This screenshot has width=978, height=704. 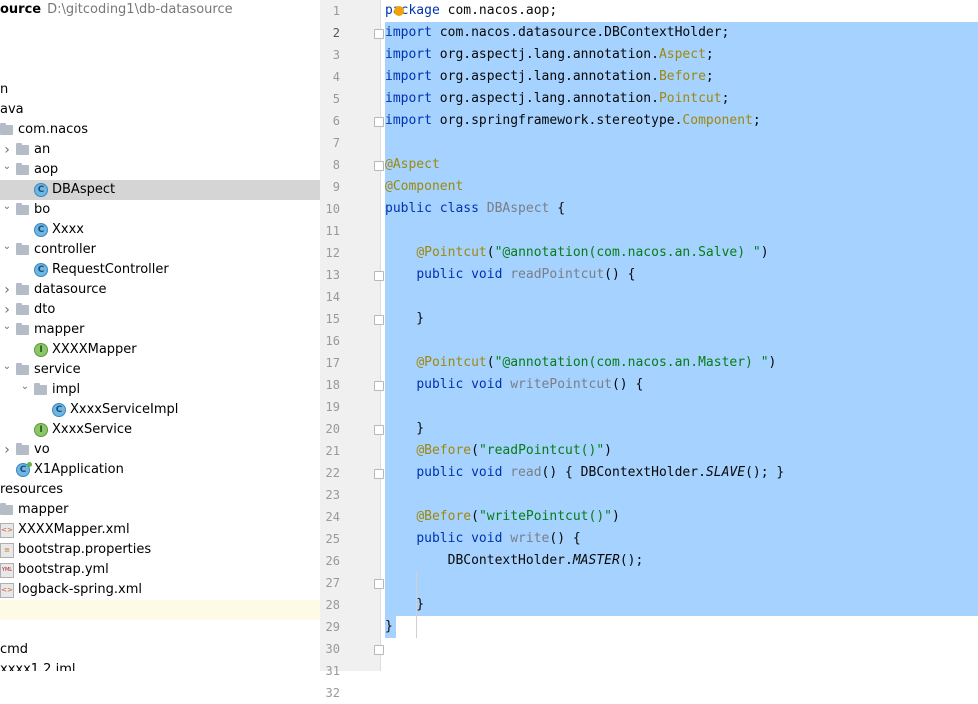 What do you see at coordinates (616, 516) in the screenshot?
I see `code-token: )` at bounding box center [616, 516].